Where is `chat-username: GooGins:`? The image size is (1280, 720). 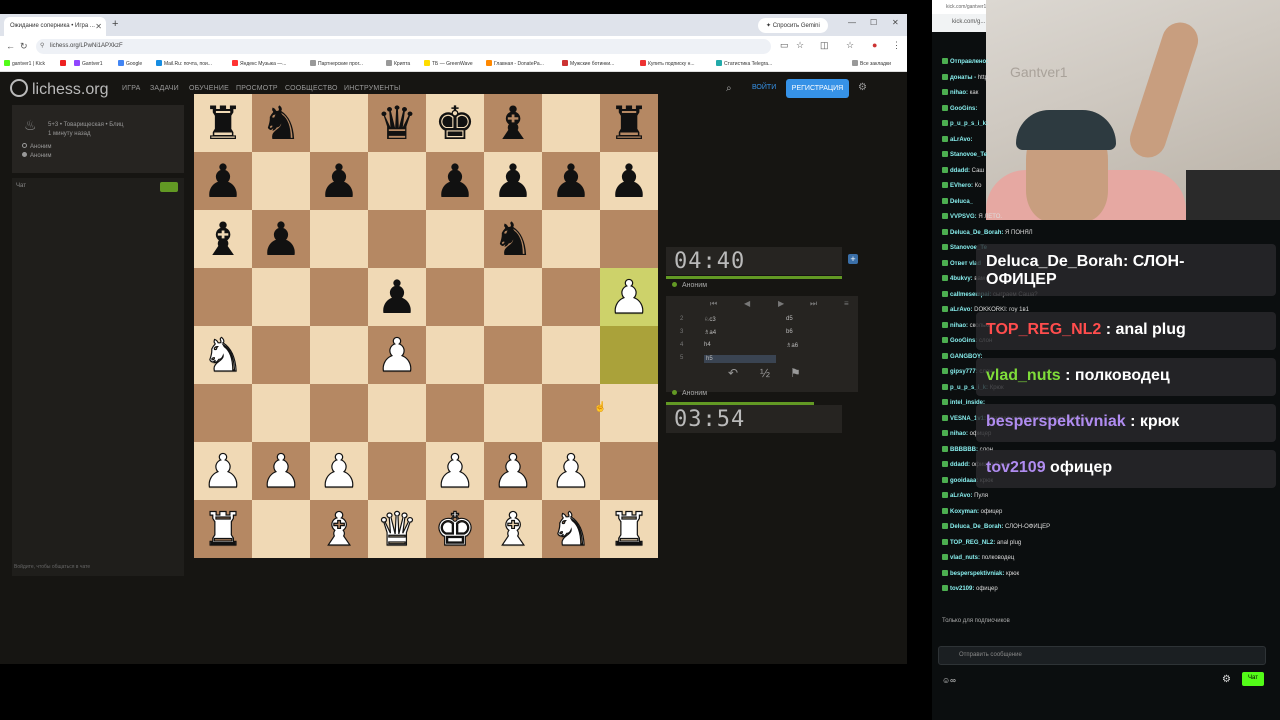 chat-username: GooGins: is located at coordinates (963, 341).